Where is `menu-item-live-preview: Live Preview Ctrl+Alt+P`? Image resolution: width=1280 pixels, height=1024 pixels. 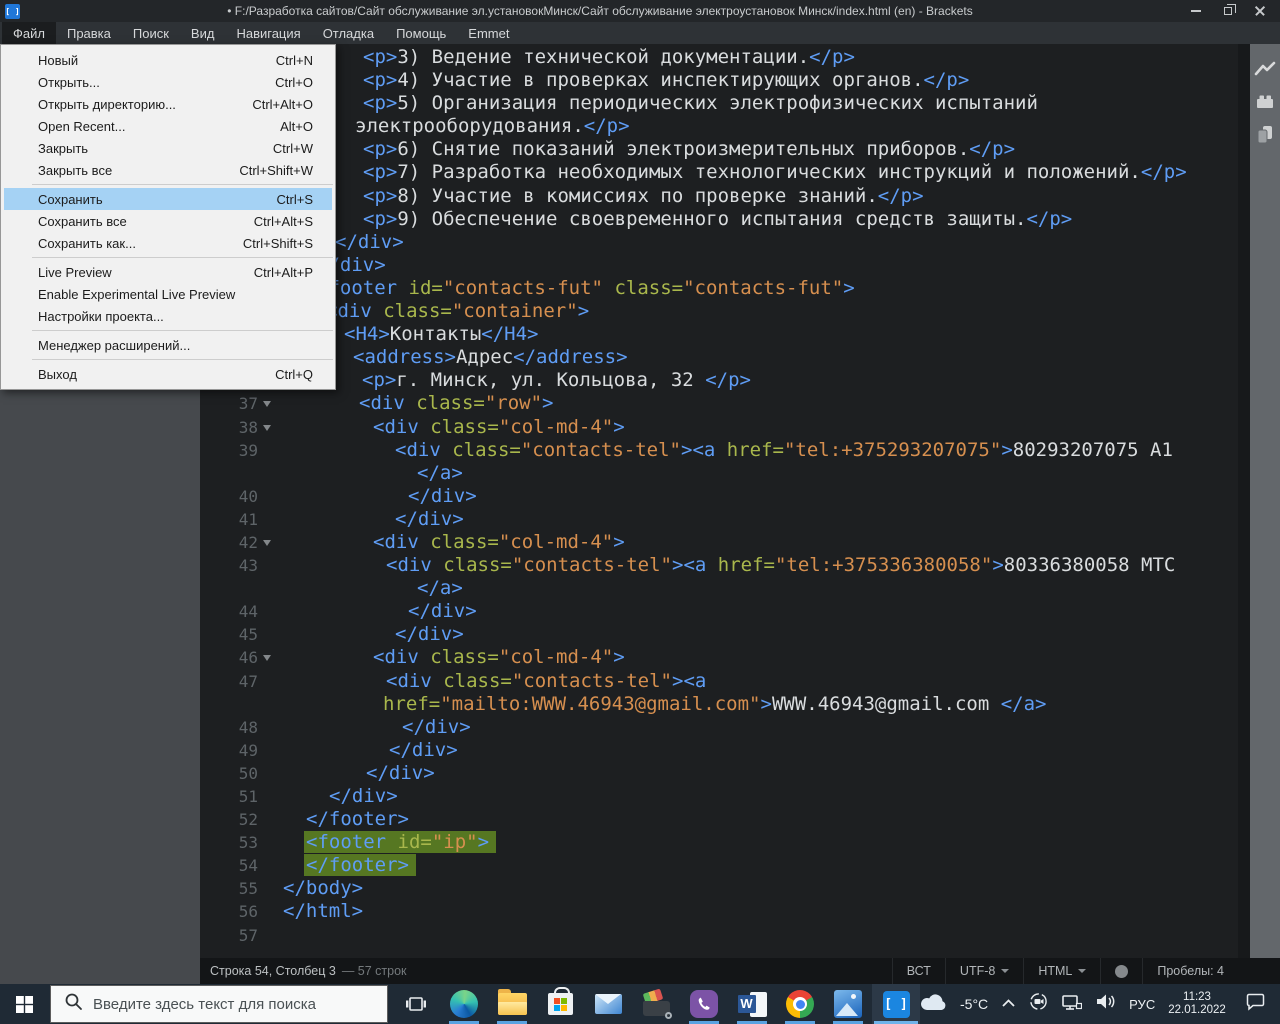
menu-item-live-preview: Live Preview Ctrl+Alt+P is located at coordinates (168, 272).